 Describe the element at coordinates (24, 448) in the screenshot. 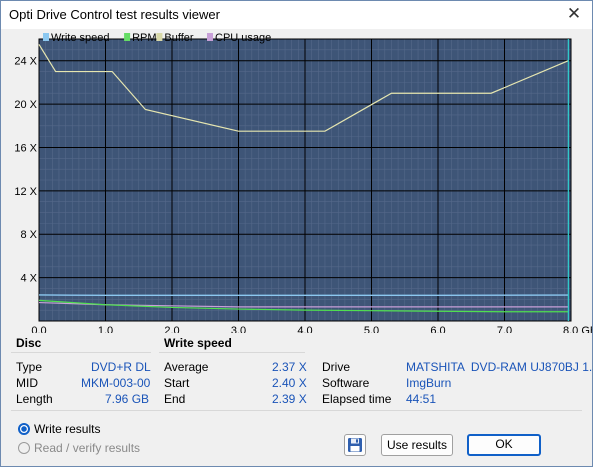

I see `radio-unchecked-icon` at that location.